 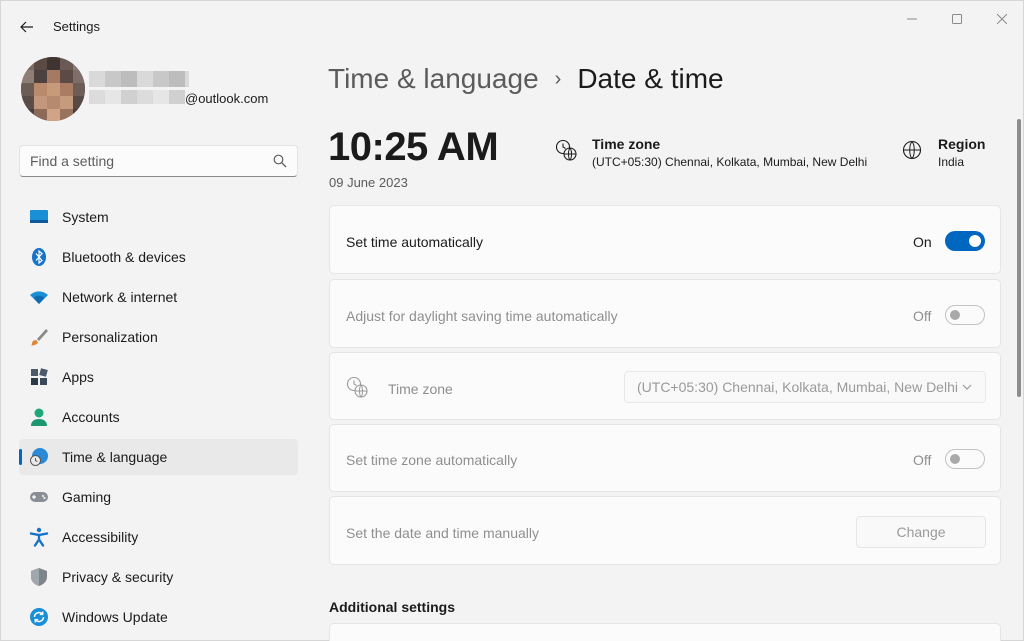 What do you see at coordinates (39, 297) in the screenshot?
I see `wifi-icon` at bounding box center [39, 297].